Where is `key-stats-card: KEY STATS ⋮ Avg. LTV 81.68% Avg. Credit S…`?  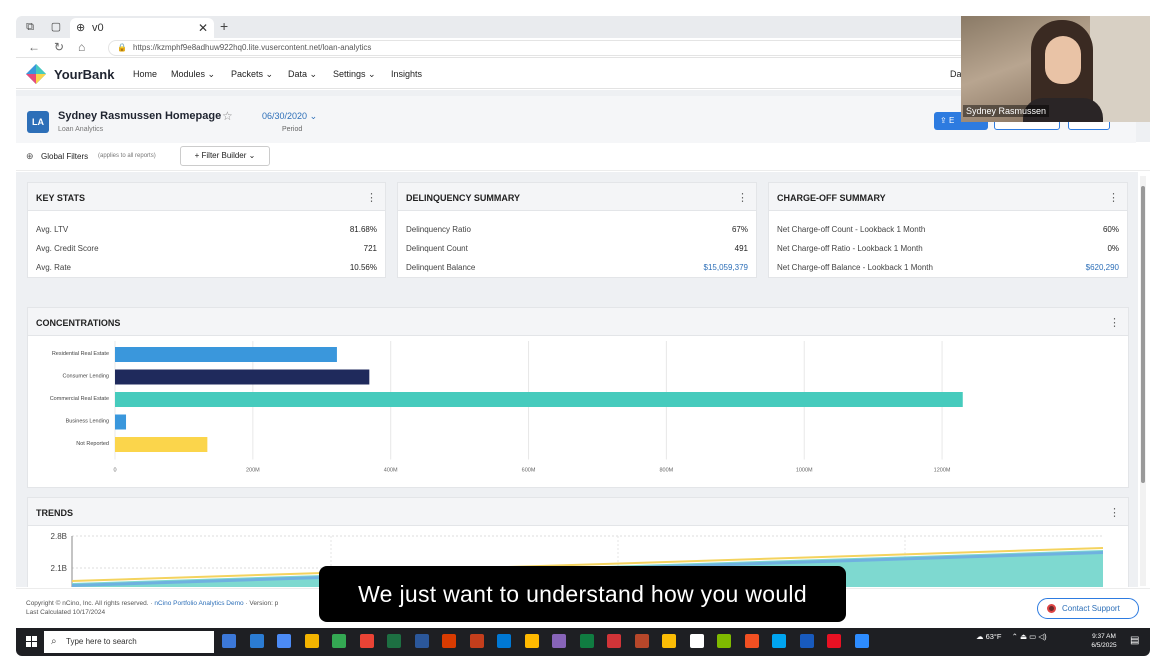 key-stats-card: KEY STATS ⋮ Avg. LTV 81.68% Avg. Credit S… is located at coordinates (206, 230).